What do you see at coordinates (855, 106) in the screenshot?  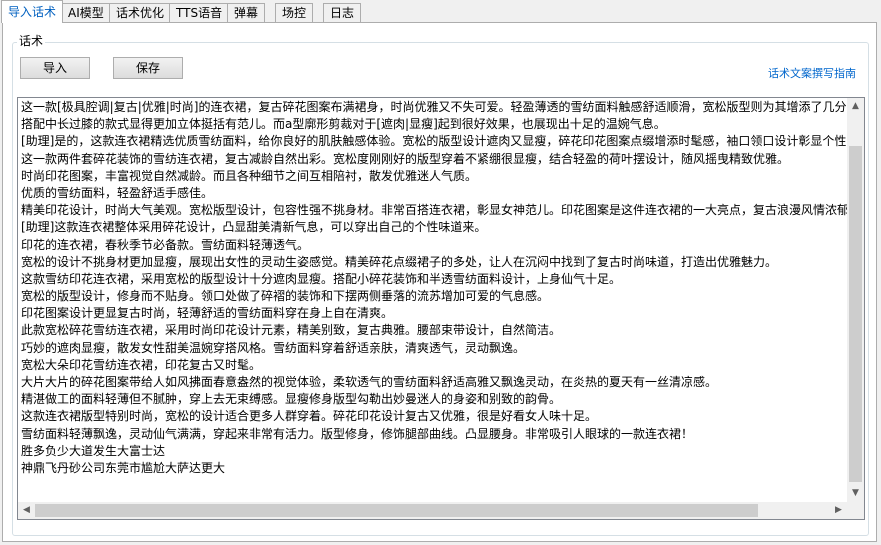 I see `scroll-up-icon: ▲` at bounding box center [855, 106].